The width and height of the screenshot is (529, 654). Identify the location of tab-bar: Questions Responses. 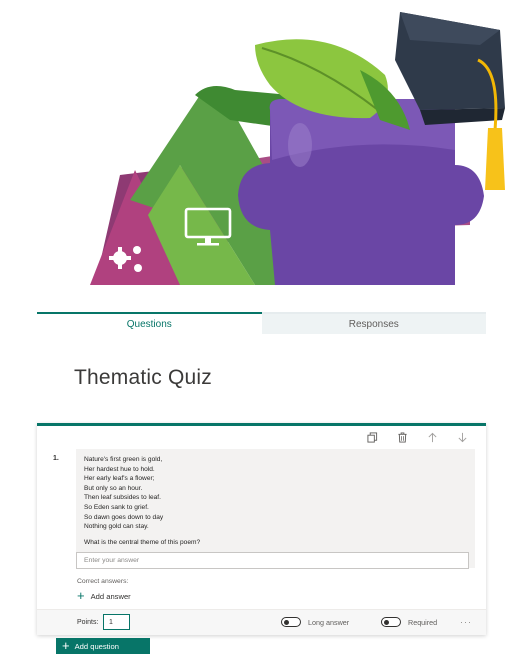
(261, 323).